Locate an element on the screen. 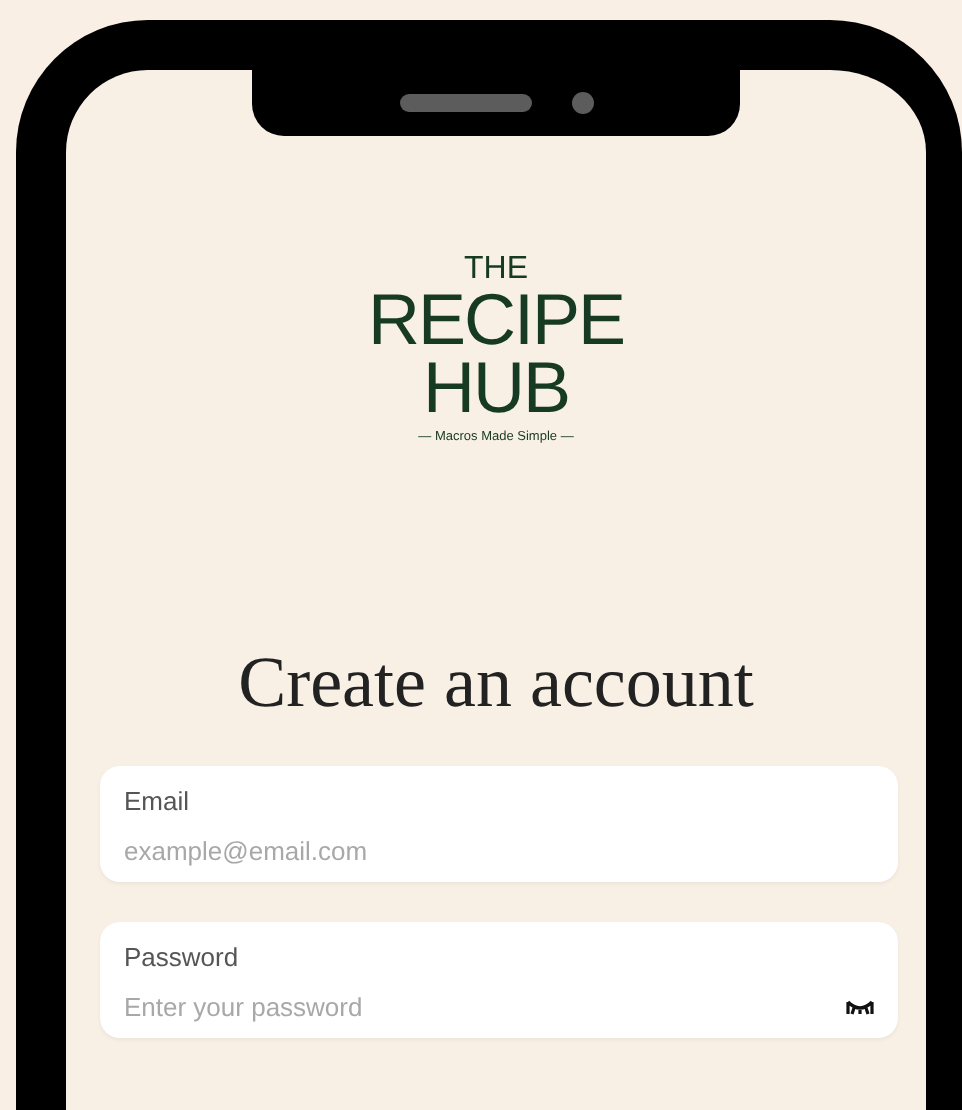 Image resolution: width=962 pixels, height=1110 pixels. email-input: example@email.com is located at coordinates (499, 851).